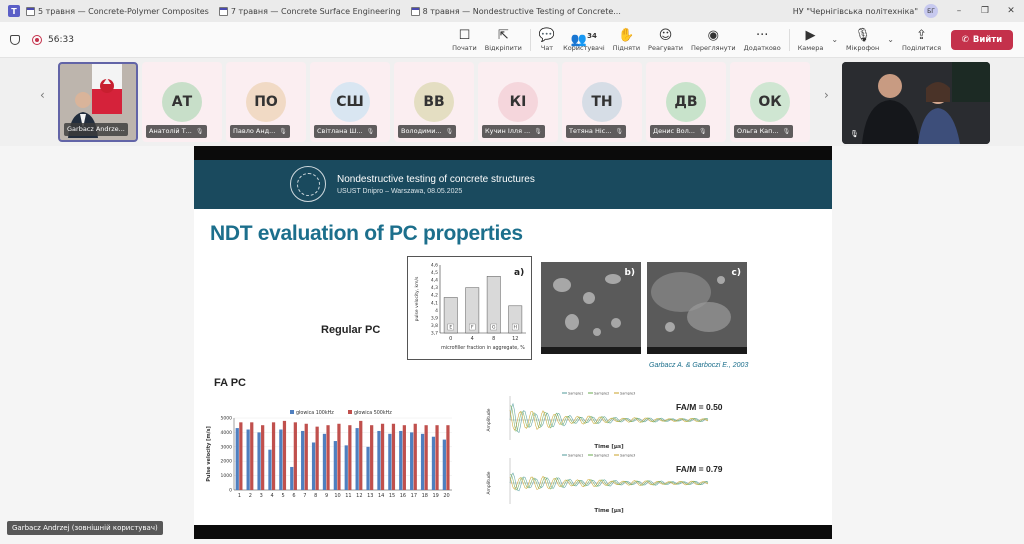 Image resolution: width=1024 pixels, height=544 pixels. I want to click on participant-avatar: ОК, so click(770, 102).